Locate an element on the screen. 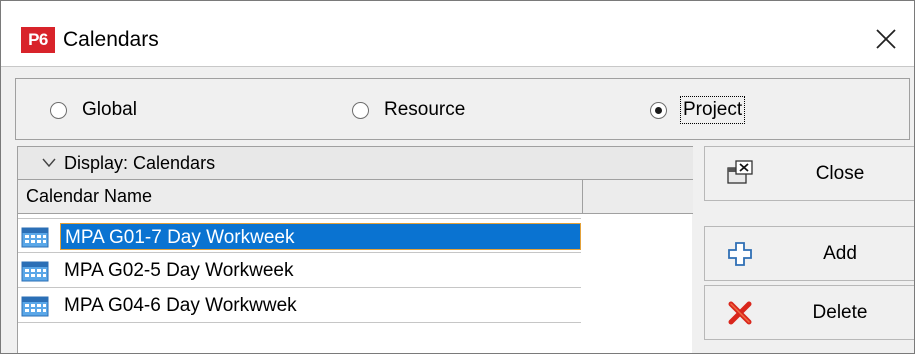  radio-global-circle is located at coordinates (58, 110).